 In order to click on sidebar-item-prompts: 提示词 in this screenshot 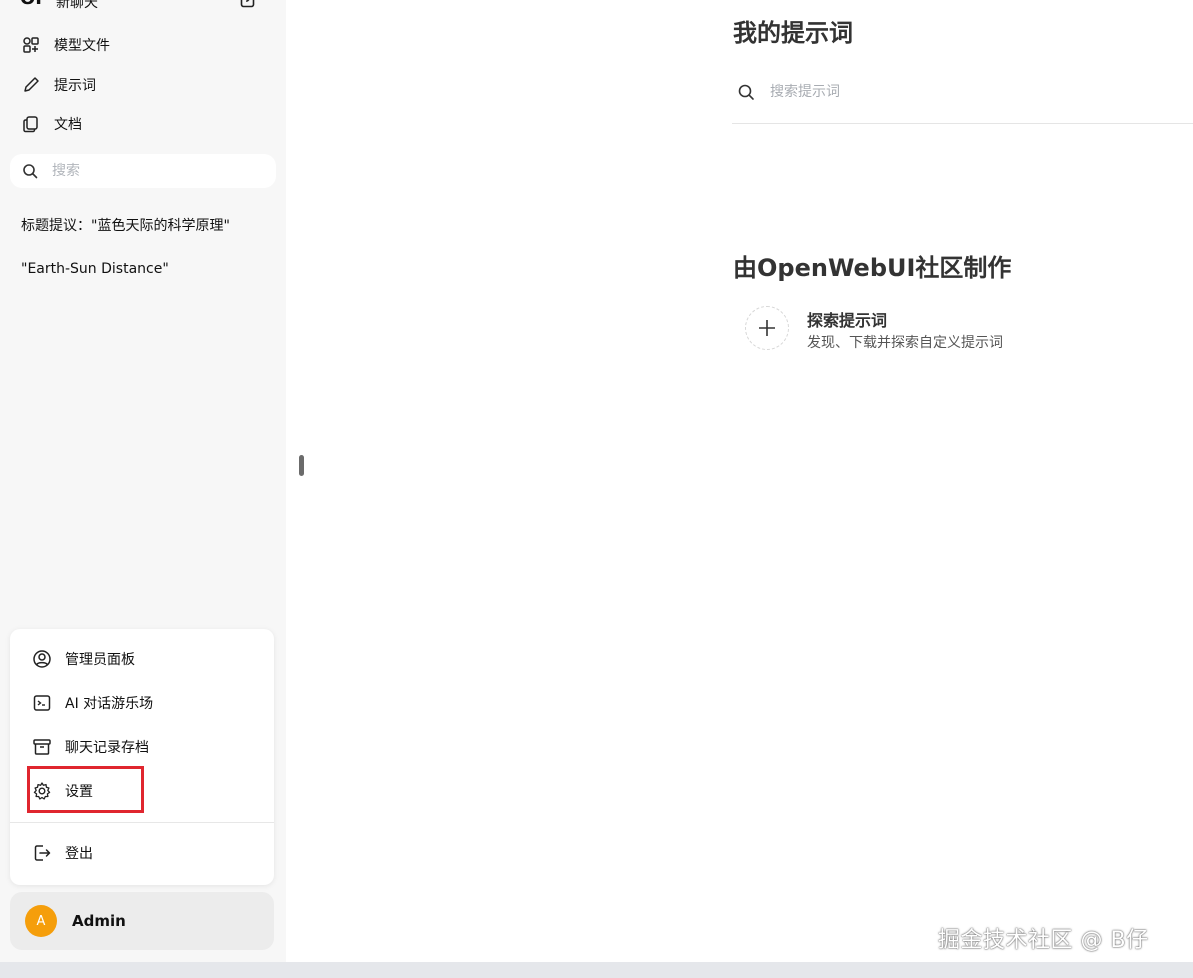, I will do `click(143, 85)`.